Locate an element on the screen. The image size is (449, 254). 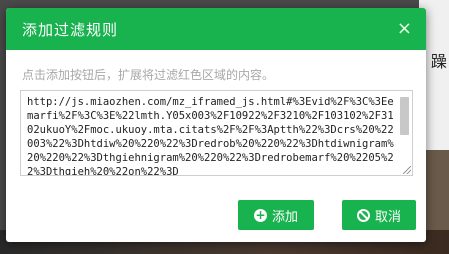
ban-icon is located at coordinates (363, 215).